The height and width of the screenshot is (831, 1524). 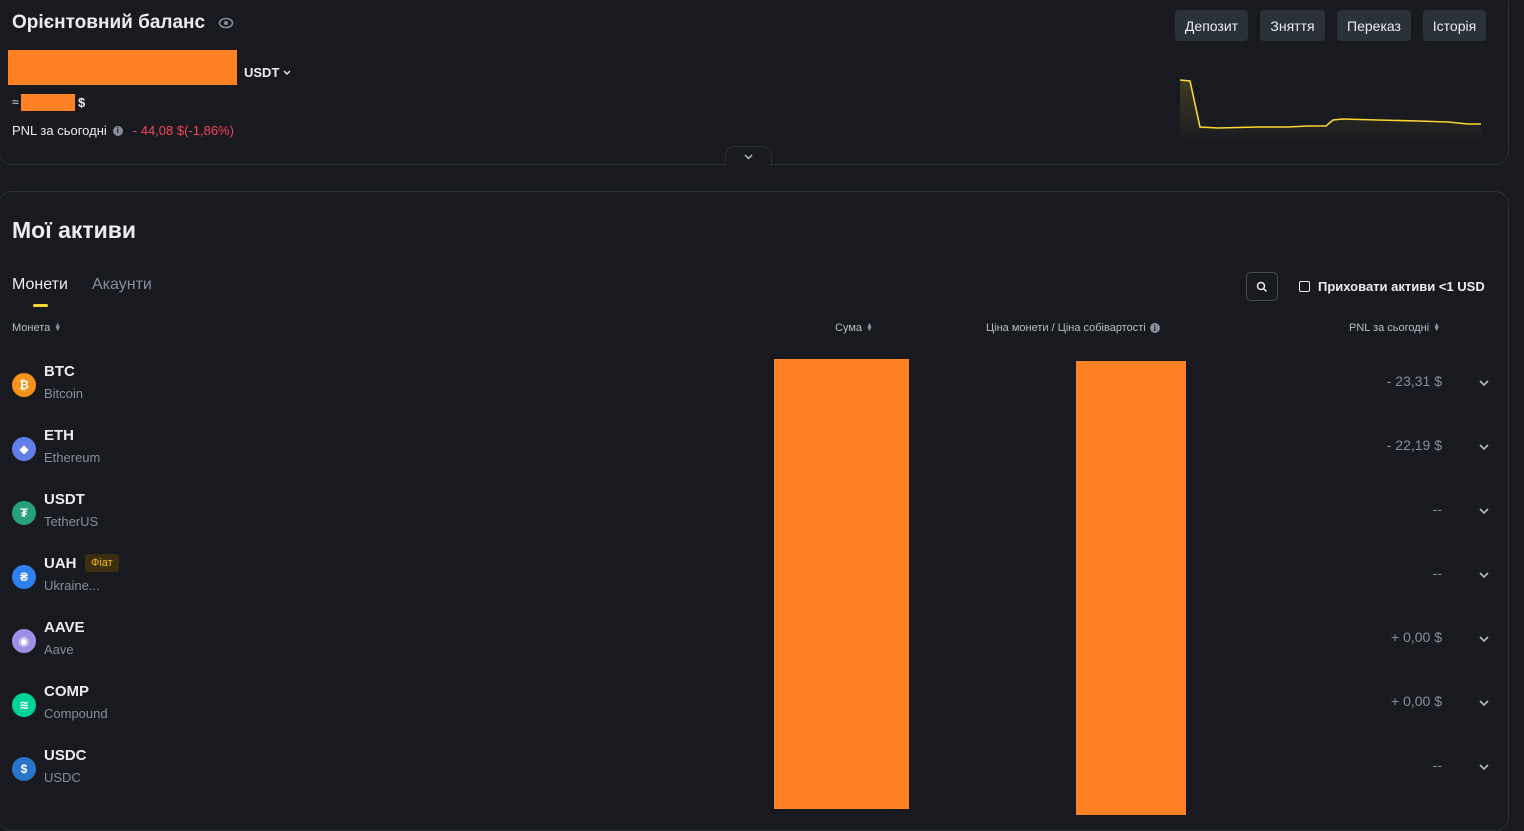 What do you see at coordinates (59, 435) in the screenshot?
I see `coin-symbol: ETH` at bounding box center [59, 435].